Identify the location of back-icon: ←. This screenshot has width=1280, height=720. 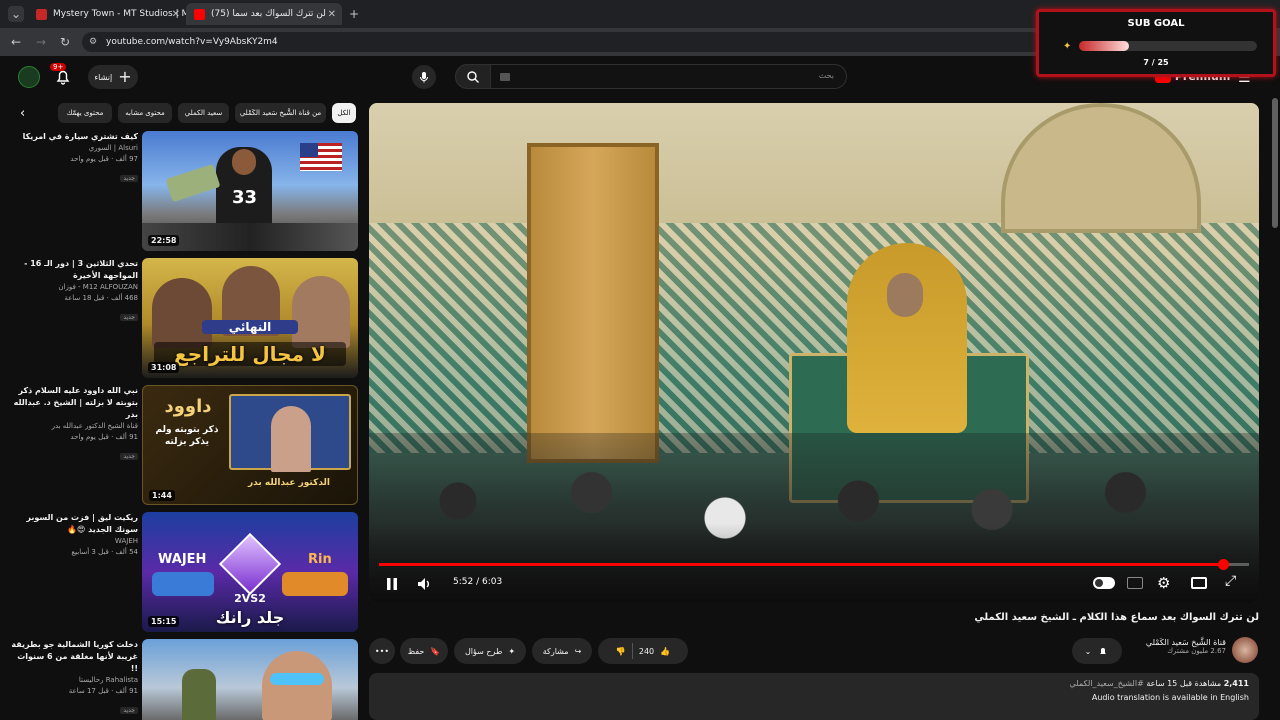
(16, 42).